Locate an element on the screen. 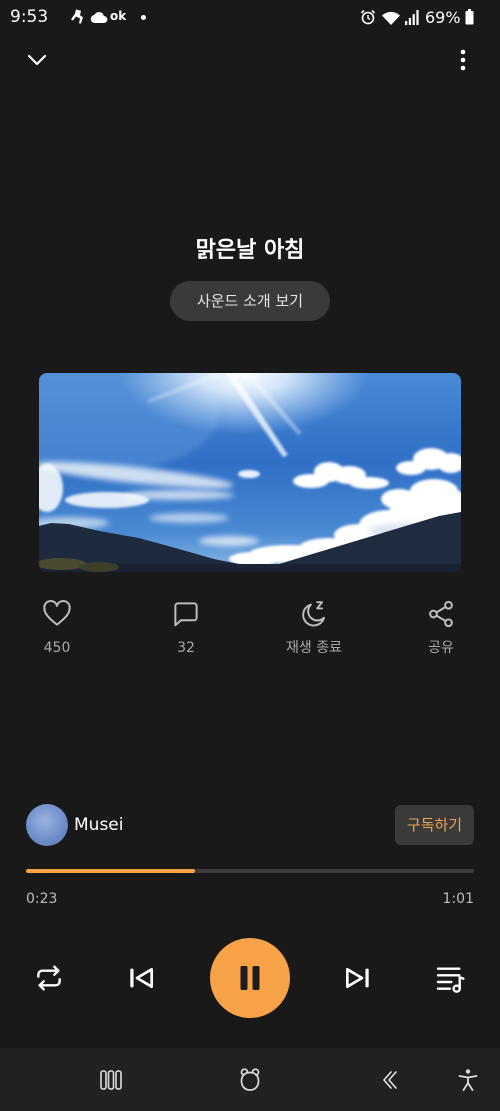  artist-name: Musei is located at coordinates (98, 825).